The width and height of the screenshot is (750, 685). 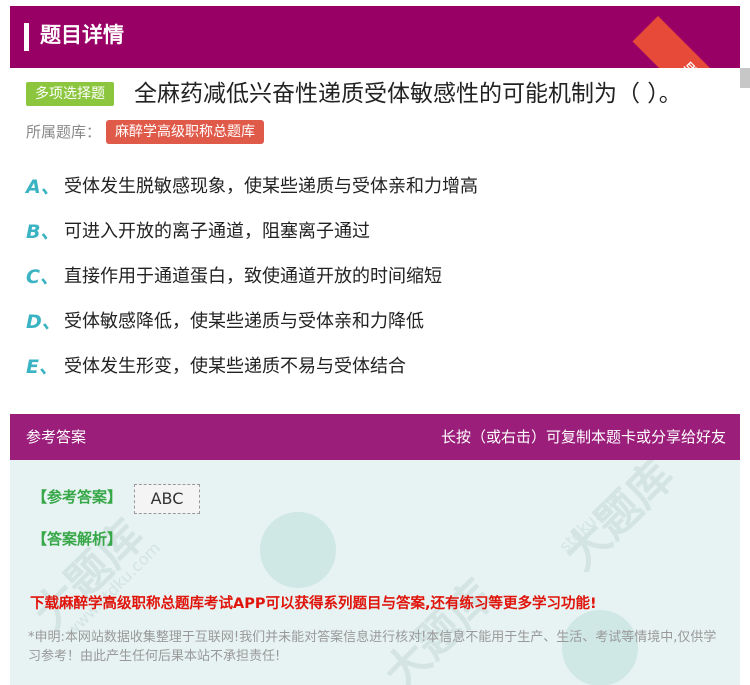 I want to click on option-text: 受体敏感降低，使某些递质与受体亲和力降低, so click(x=244, y=321).